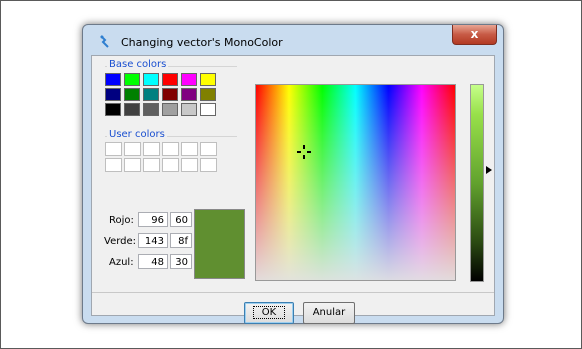 This screenshot has width=582, height=349. Describe the element at coordinates (153, 261) in the screenshot. I see `blue-decimal-field: 48` at that location.